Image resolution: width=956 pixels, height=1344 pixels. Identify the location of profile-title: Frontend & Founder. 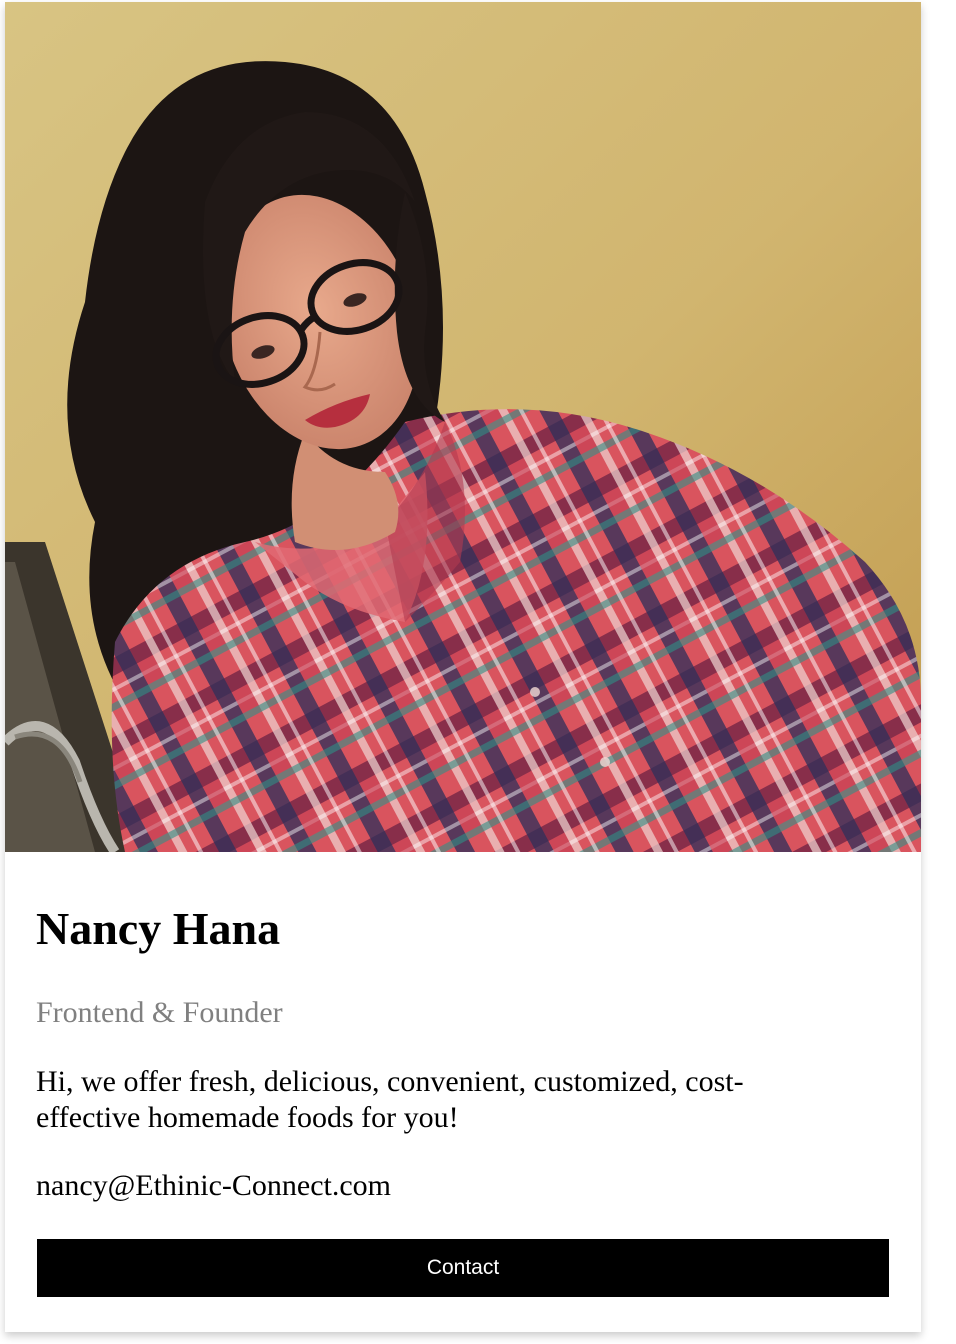
(159, 1012).